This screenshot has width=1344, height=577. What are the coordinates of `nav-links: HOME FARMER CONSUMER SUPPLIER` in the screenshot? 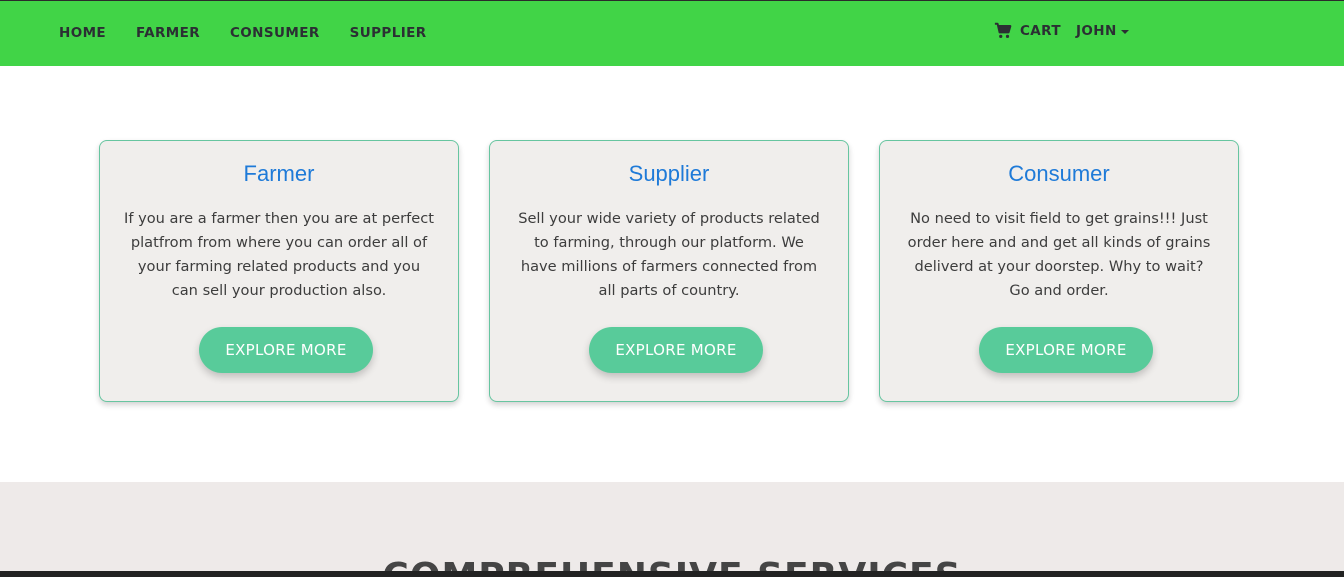 It's located at (243, 33).